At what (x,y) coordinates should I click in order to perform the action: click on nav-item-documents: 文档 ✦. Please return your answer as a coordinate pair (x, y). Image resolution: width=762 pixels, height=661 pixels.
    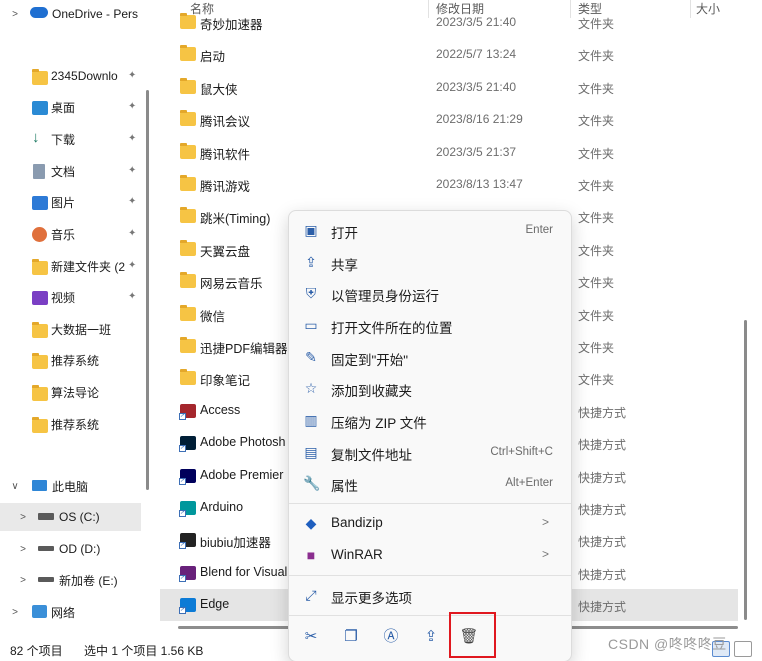
    Looking at the image, I should click on (73, 171).